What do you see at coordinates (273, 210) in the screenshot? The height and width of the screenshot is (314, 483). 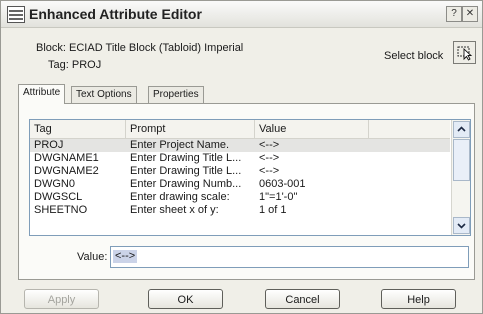 I see `row-value: 1 of 1` at bounding box center [273, 210].